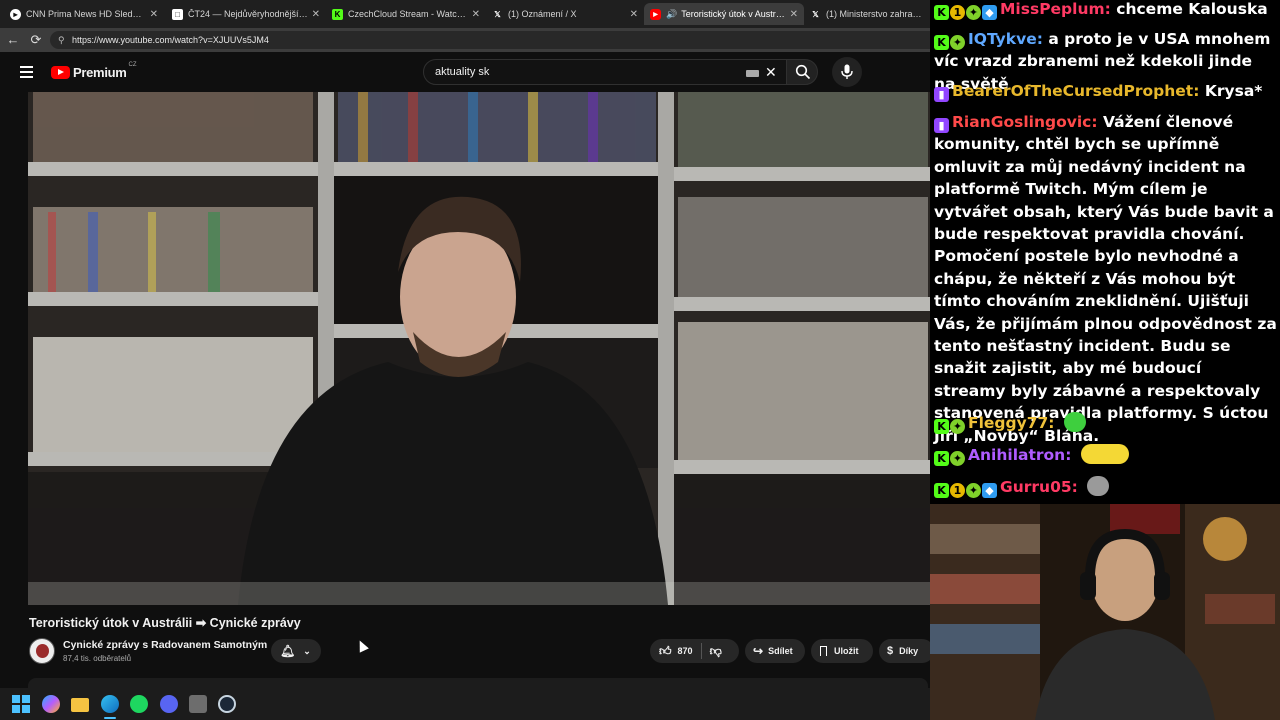 The height and width of the screenshot is (720, 1280). Describe the element at coordinates (169, 704) in the screenshot. I see `discord-icon` at that location.